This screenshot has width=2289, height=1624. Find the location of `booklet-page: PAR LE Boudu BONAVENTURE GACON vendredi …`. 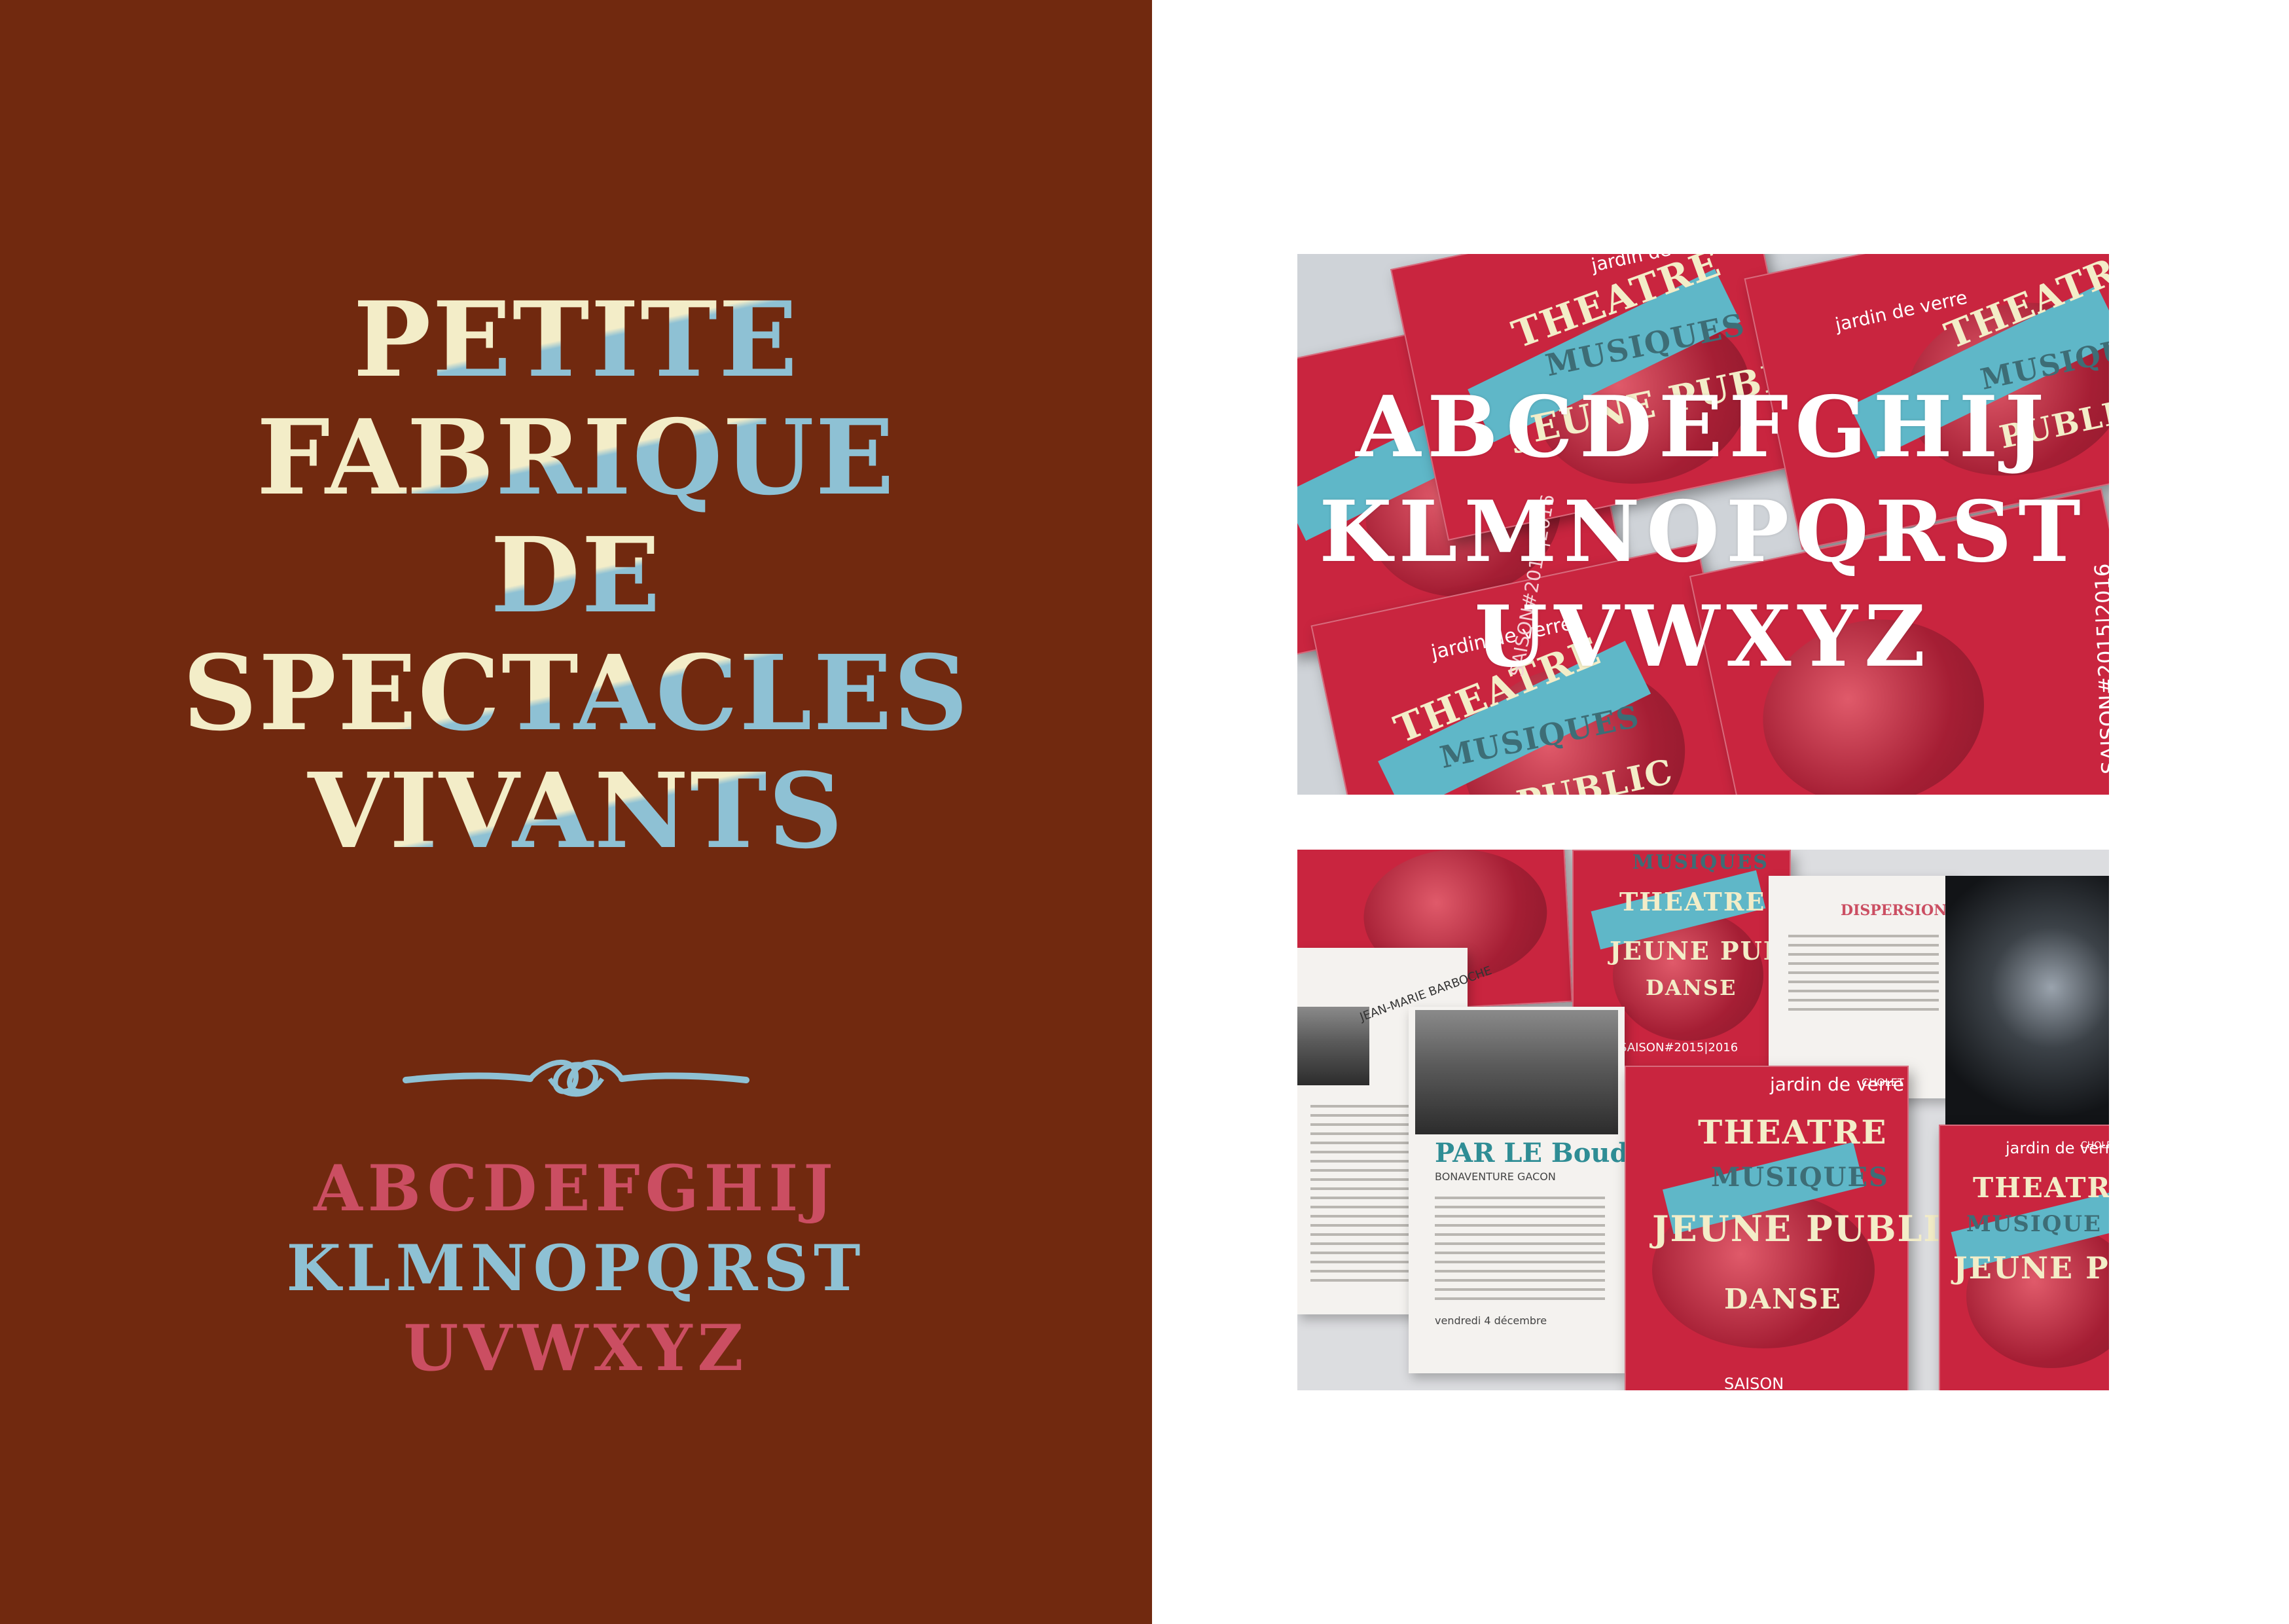

booklet-page: PAR LE Boudu BONAVENTURE GACON vendredi … is located at coordinates (1528, 1190).